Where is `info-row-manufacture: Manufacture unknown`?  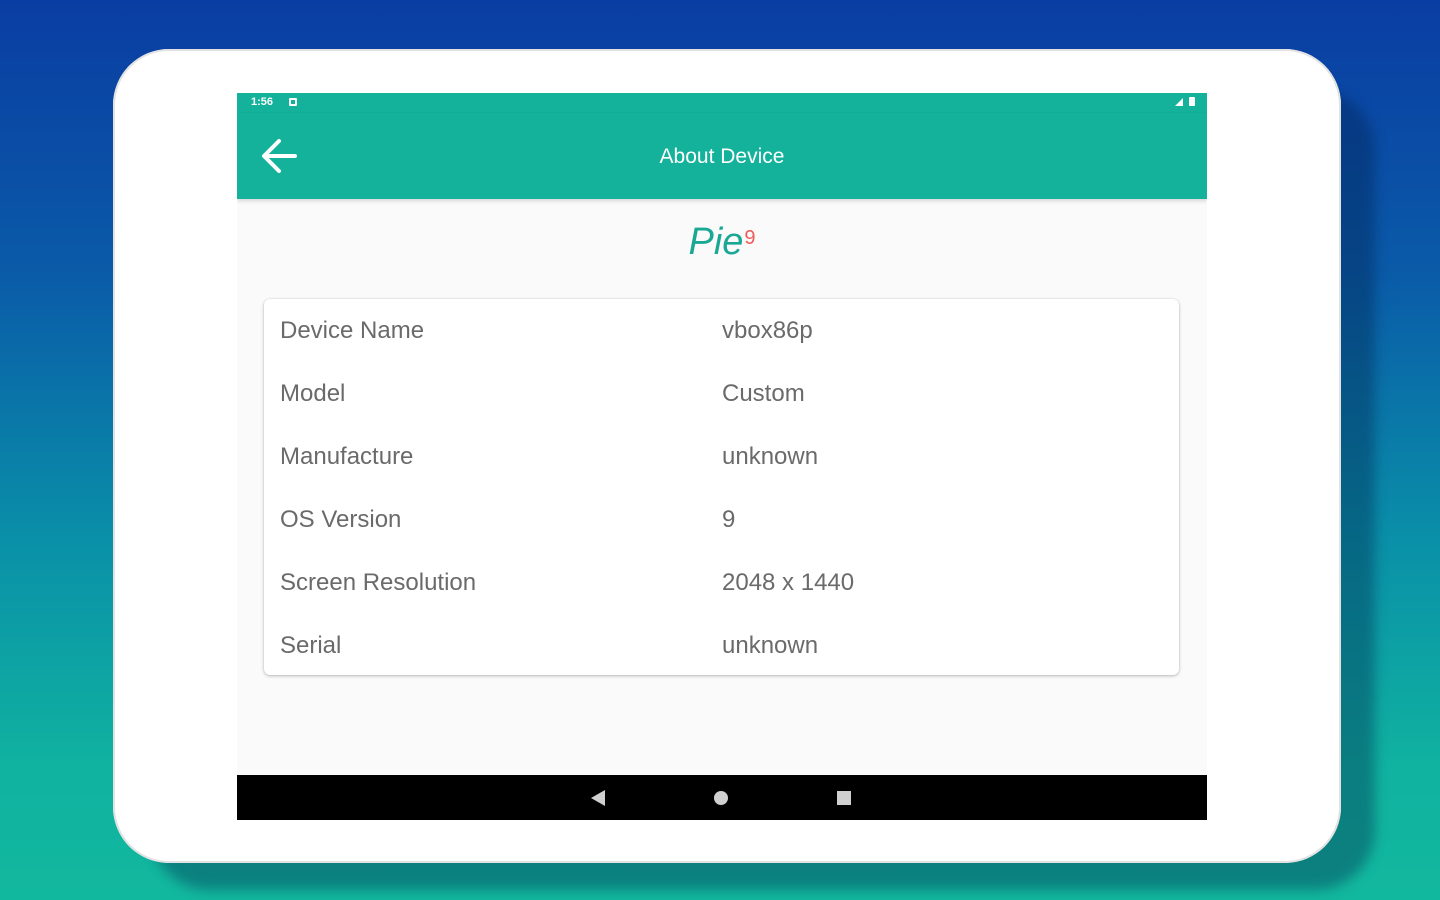 info-row-manufacture: Manufacture unknown is located at coordinates (721, 456).